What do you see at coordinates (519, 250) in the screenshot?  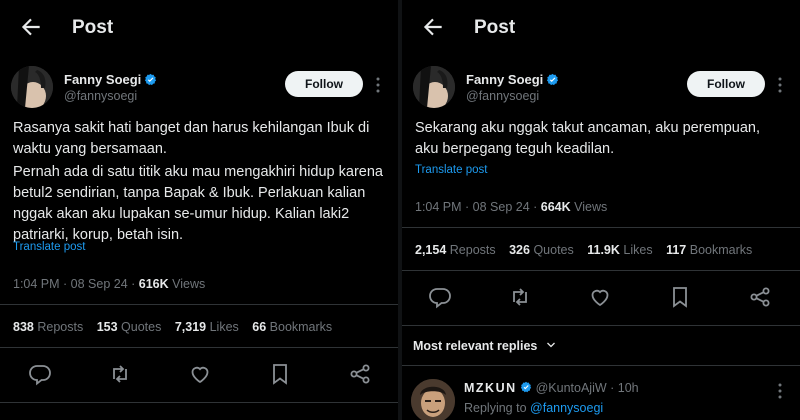 I see `quotes-count: 326` at bounding box center [519, 250].